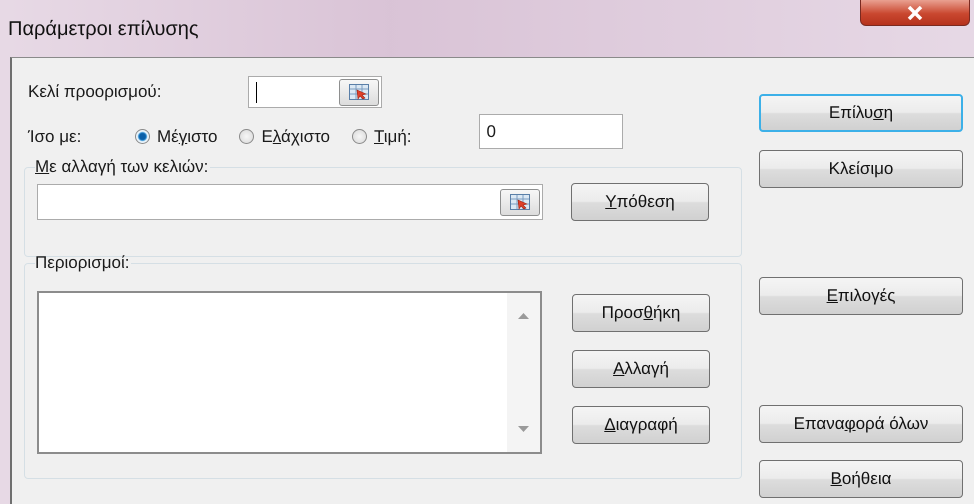 This screenshot has height=504, width=974. I want to click on constraint-button: Διαγραφή, so click(641, 425).